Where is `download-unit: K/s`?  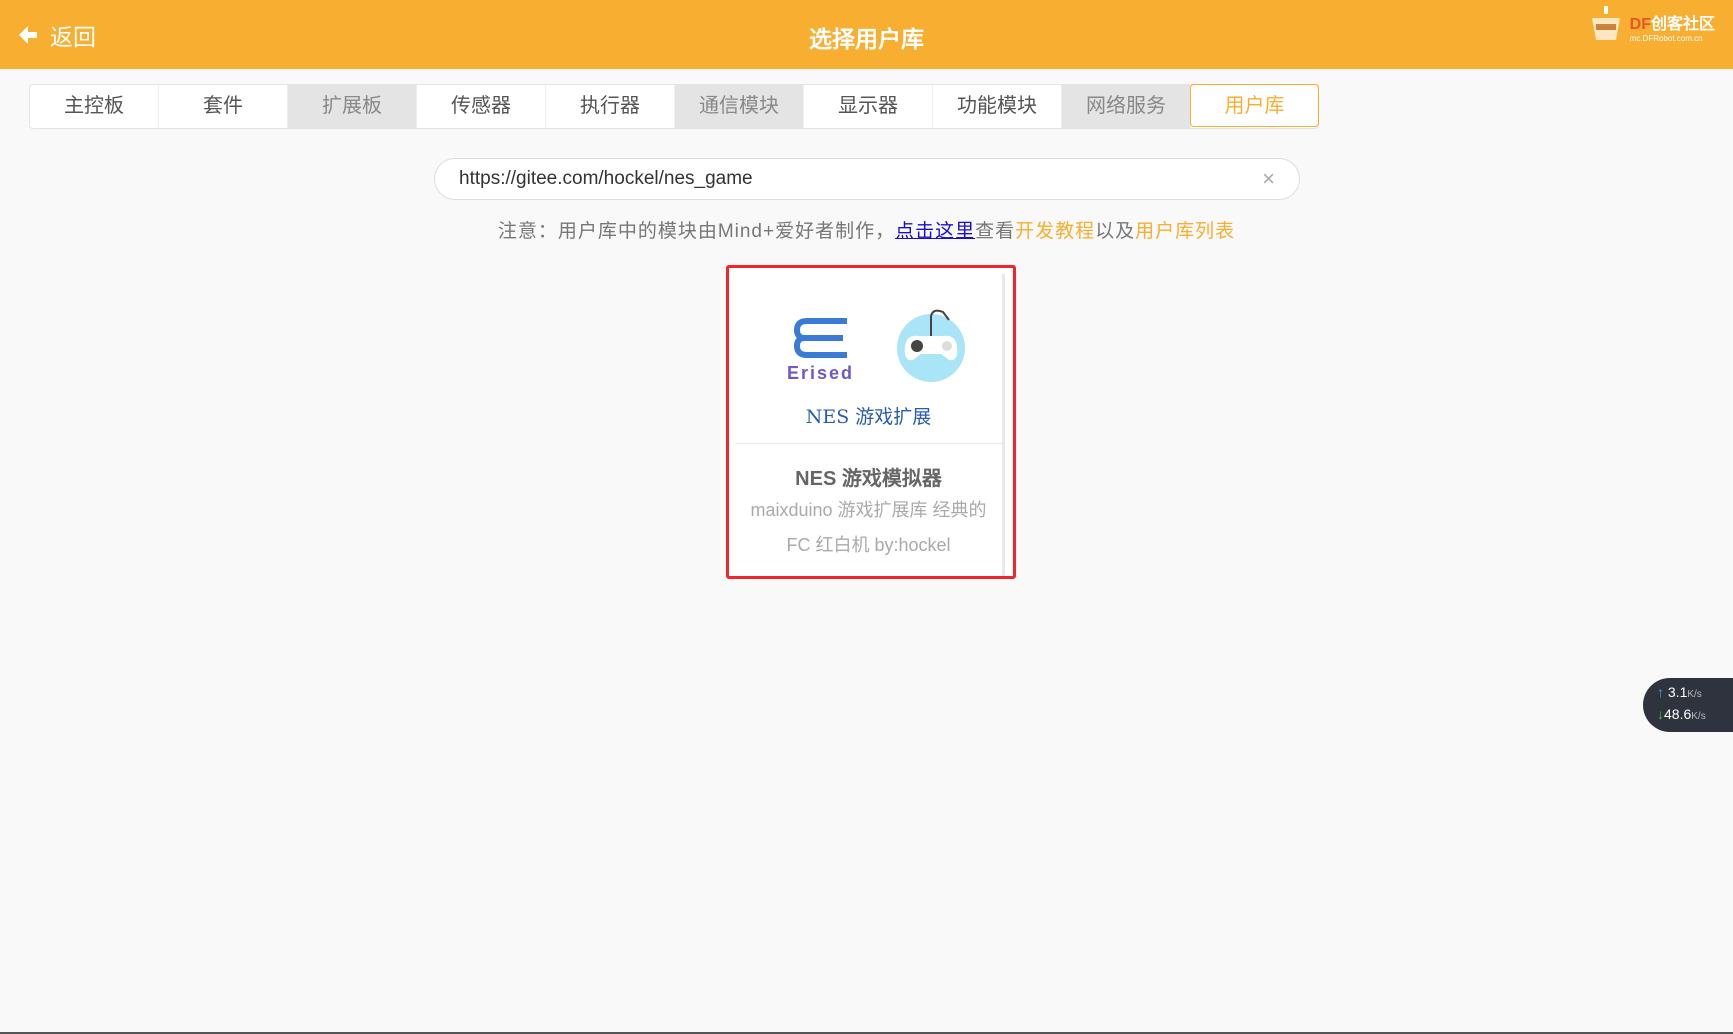
download-unit: K/s is located at coordinates (1698, 716).